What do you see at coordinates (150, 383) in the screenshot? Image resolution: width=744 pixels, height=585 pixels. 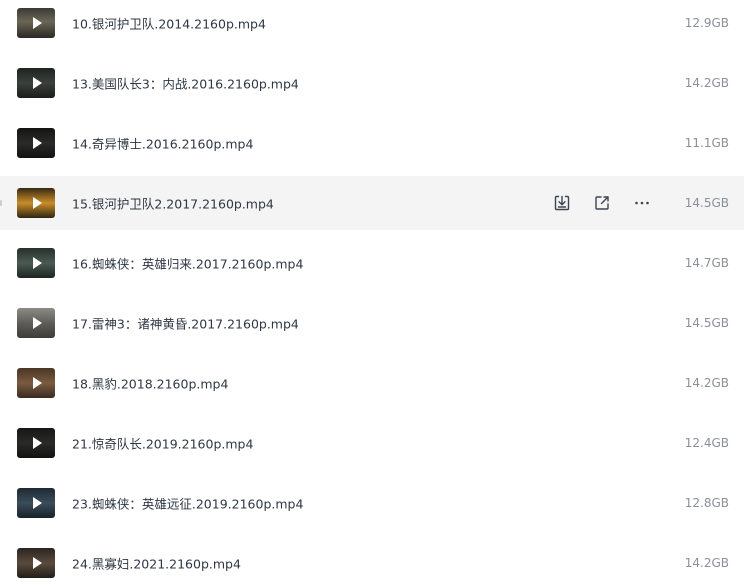 I see `file-name: 18.黑豹.2018.2160p.mp4` at bounding box center [150, 383].